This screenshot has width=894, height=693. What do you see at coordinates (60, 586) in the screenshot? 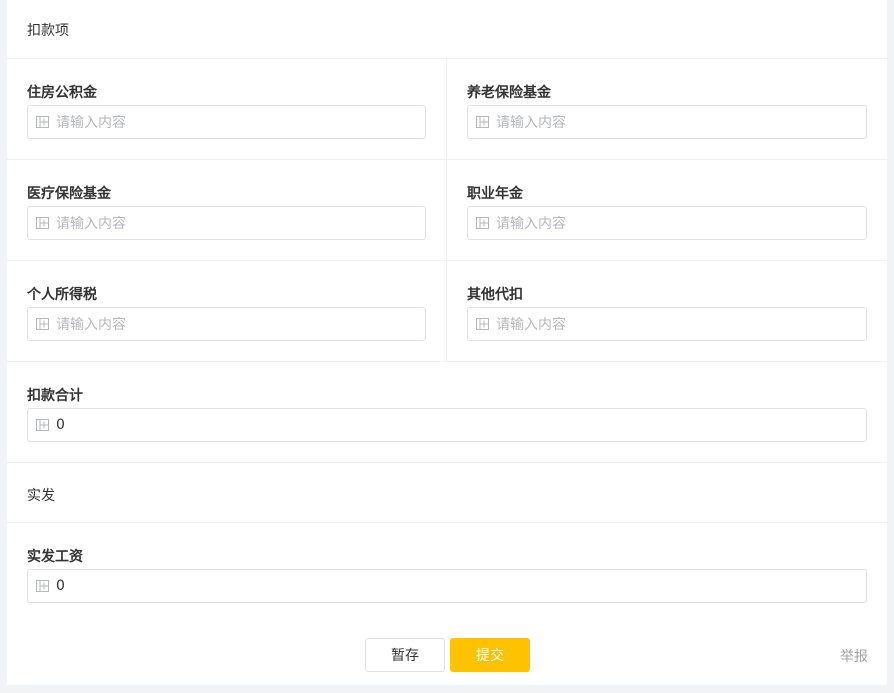
I see `net-salary-value: 0` at bounding box center [60, 586].